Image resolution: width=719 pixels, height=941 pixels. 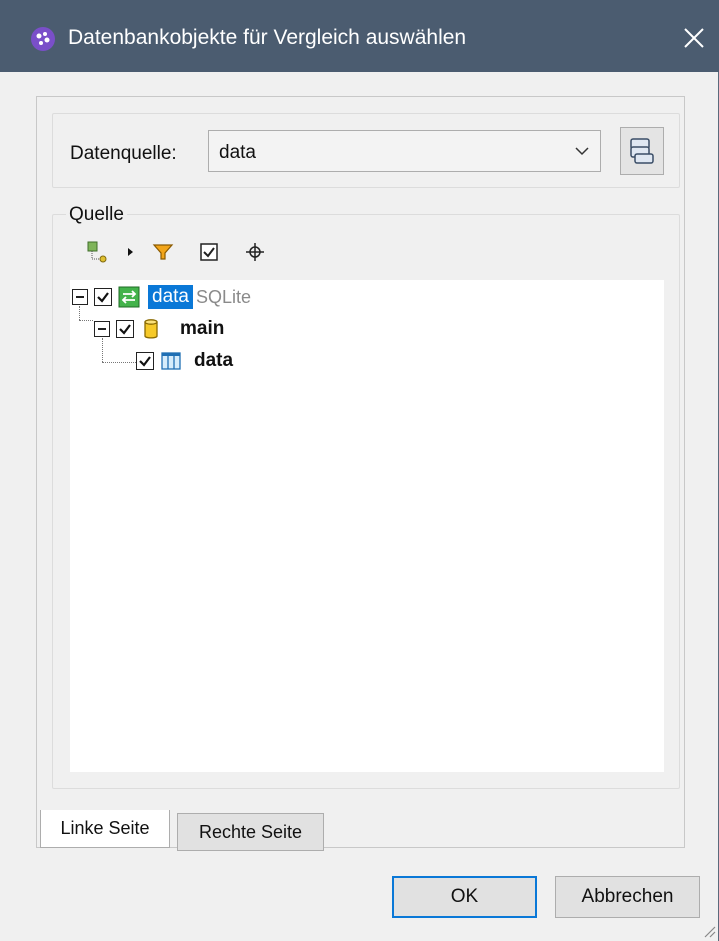 I want to click on tree-node-data-table: data, so click(x=186, y=361).